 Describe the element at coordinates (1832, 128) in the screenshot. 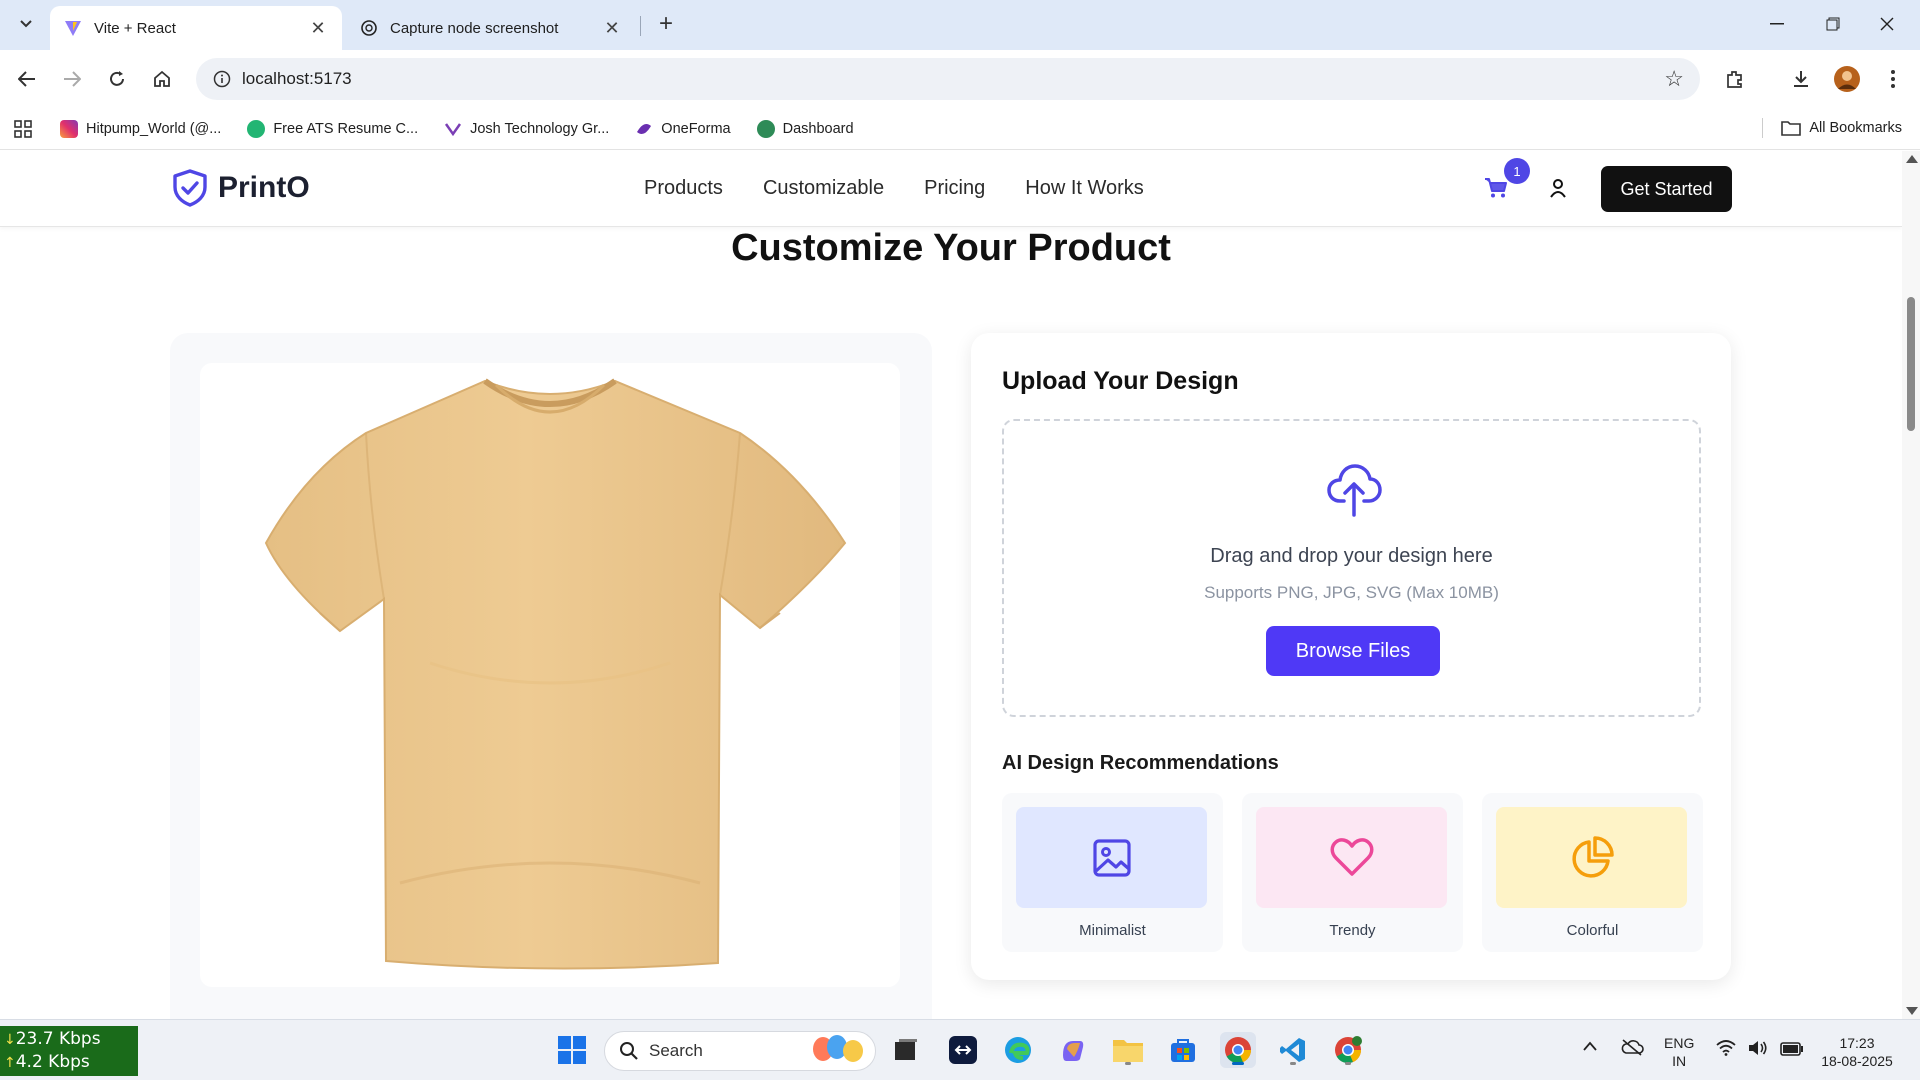

I see `all-bookmarks-button: All Bookmarks` at that location.